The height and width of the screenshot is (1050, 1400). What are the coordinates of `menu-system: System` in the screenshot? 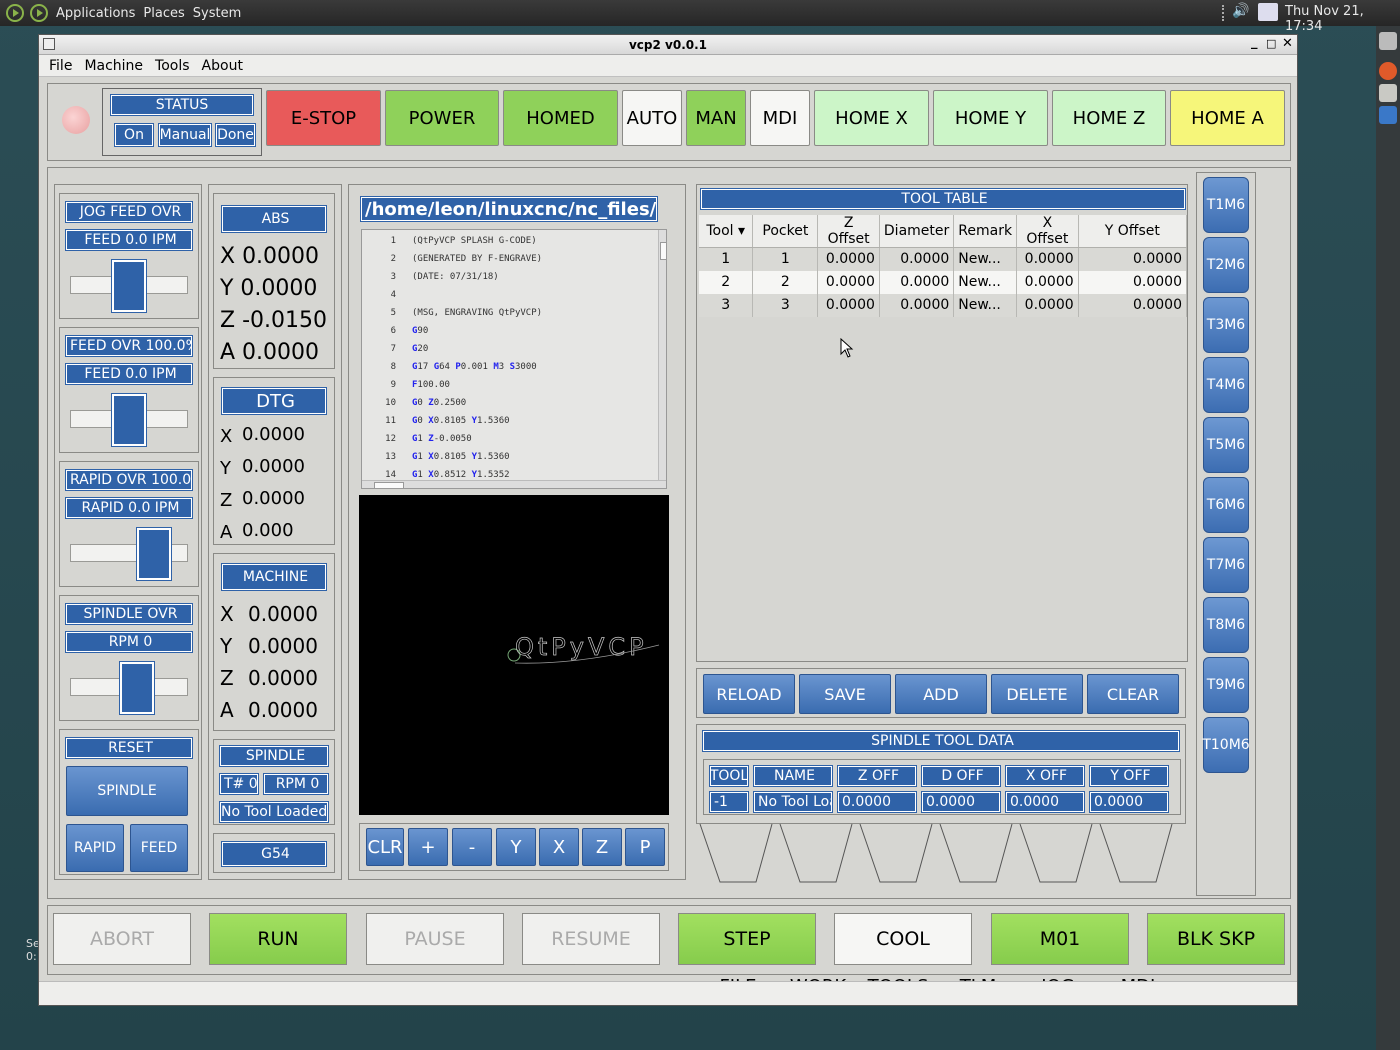 It's located at (217, 13).